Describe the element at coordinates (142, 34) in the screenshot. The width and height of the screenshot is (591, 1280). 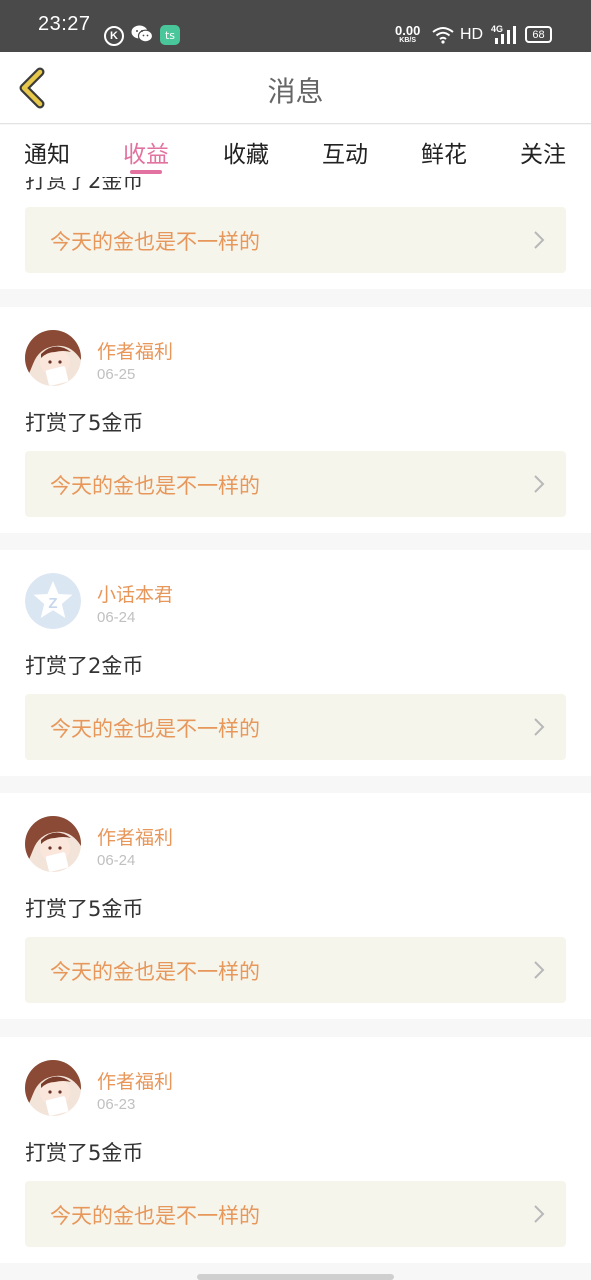
I see `wechat-icon` at that location.